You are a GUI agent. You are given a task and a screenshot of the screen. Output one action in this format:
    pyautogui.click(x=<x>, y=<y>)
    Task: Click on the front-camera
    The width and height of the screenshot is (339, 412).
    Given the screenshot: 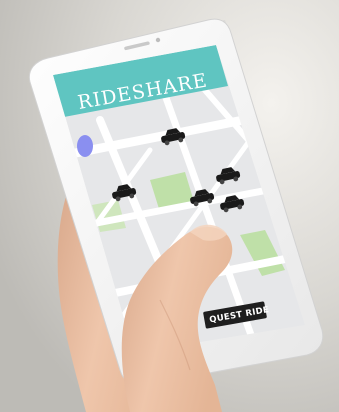 What is the action you would take?
    pyautogui.click(x=158, y=40)
    